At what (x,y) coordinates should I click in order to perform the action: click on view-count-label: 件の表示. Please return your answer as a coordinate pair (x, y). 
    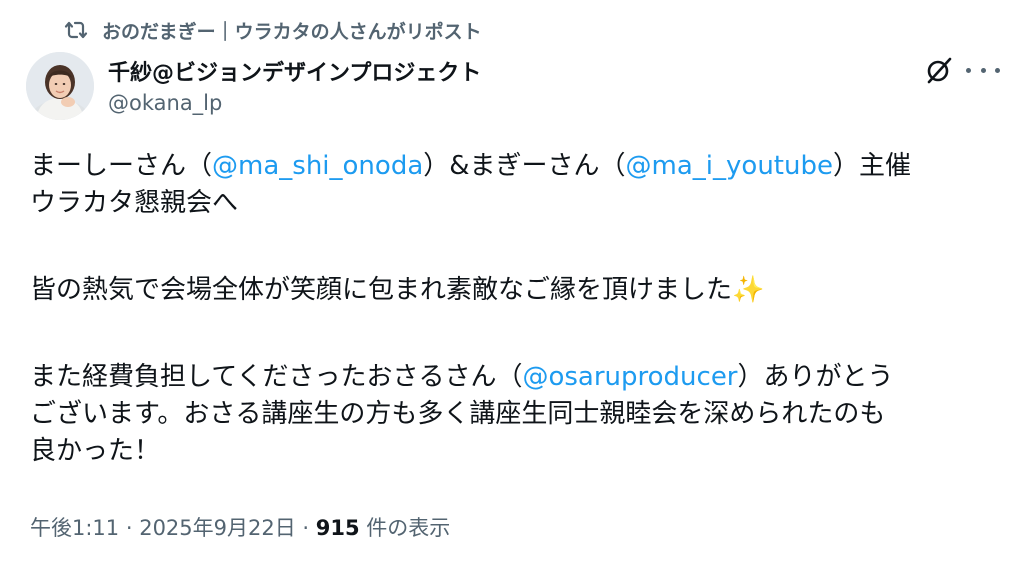
    Looking at the image, I should click on (405, 528).